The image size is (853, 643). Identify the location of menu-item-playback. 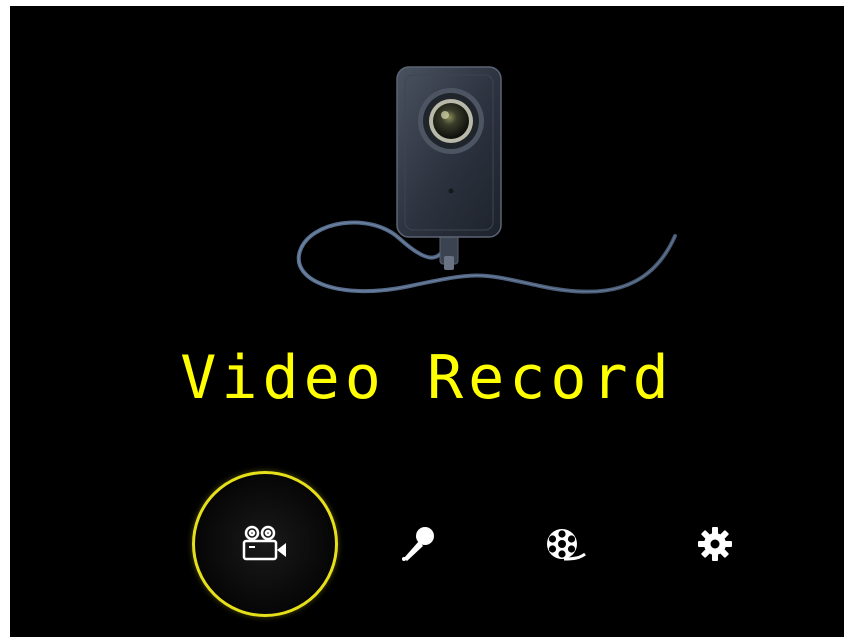
(565, 544).